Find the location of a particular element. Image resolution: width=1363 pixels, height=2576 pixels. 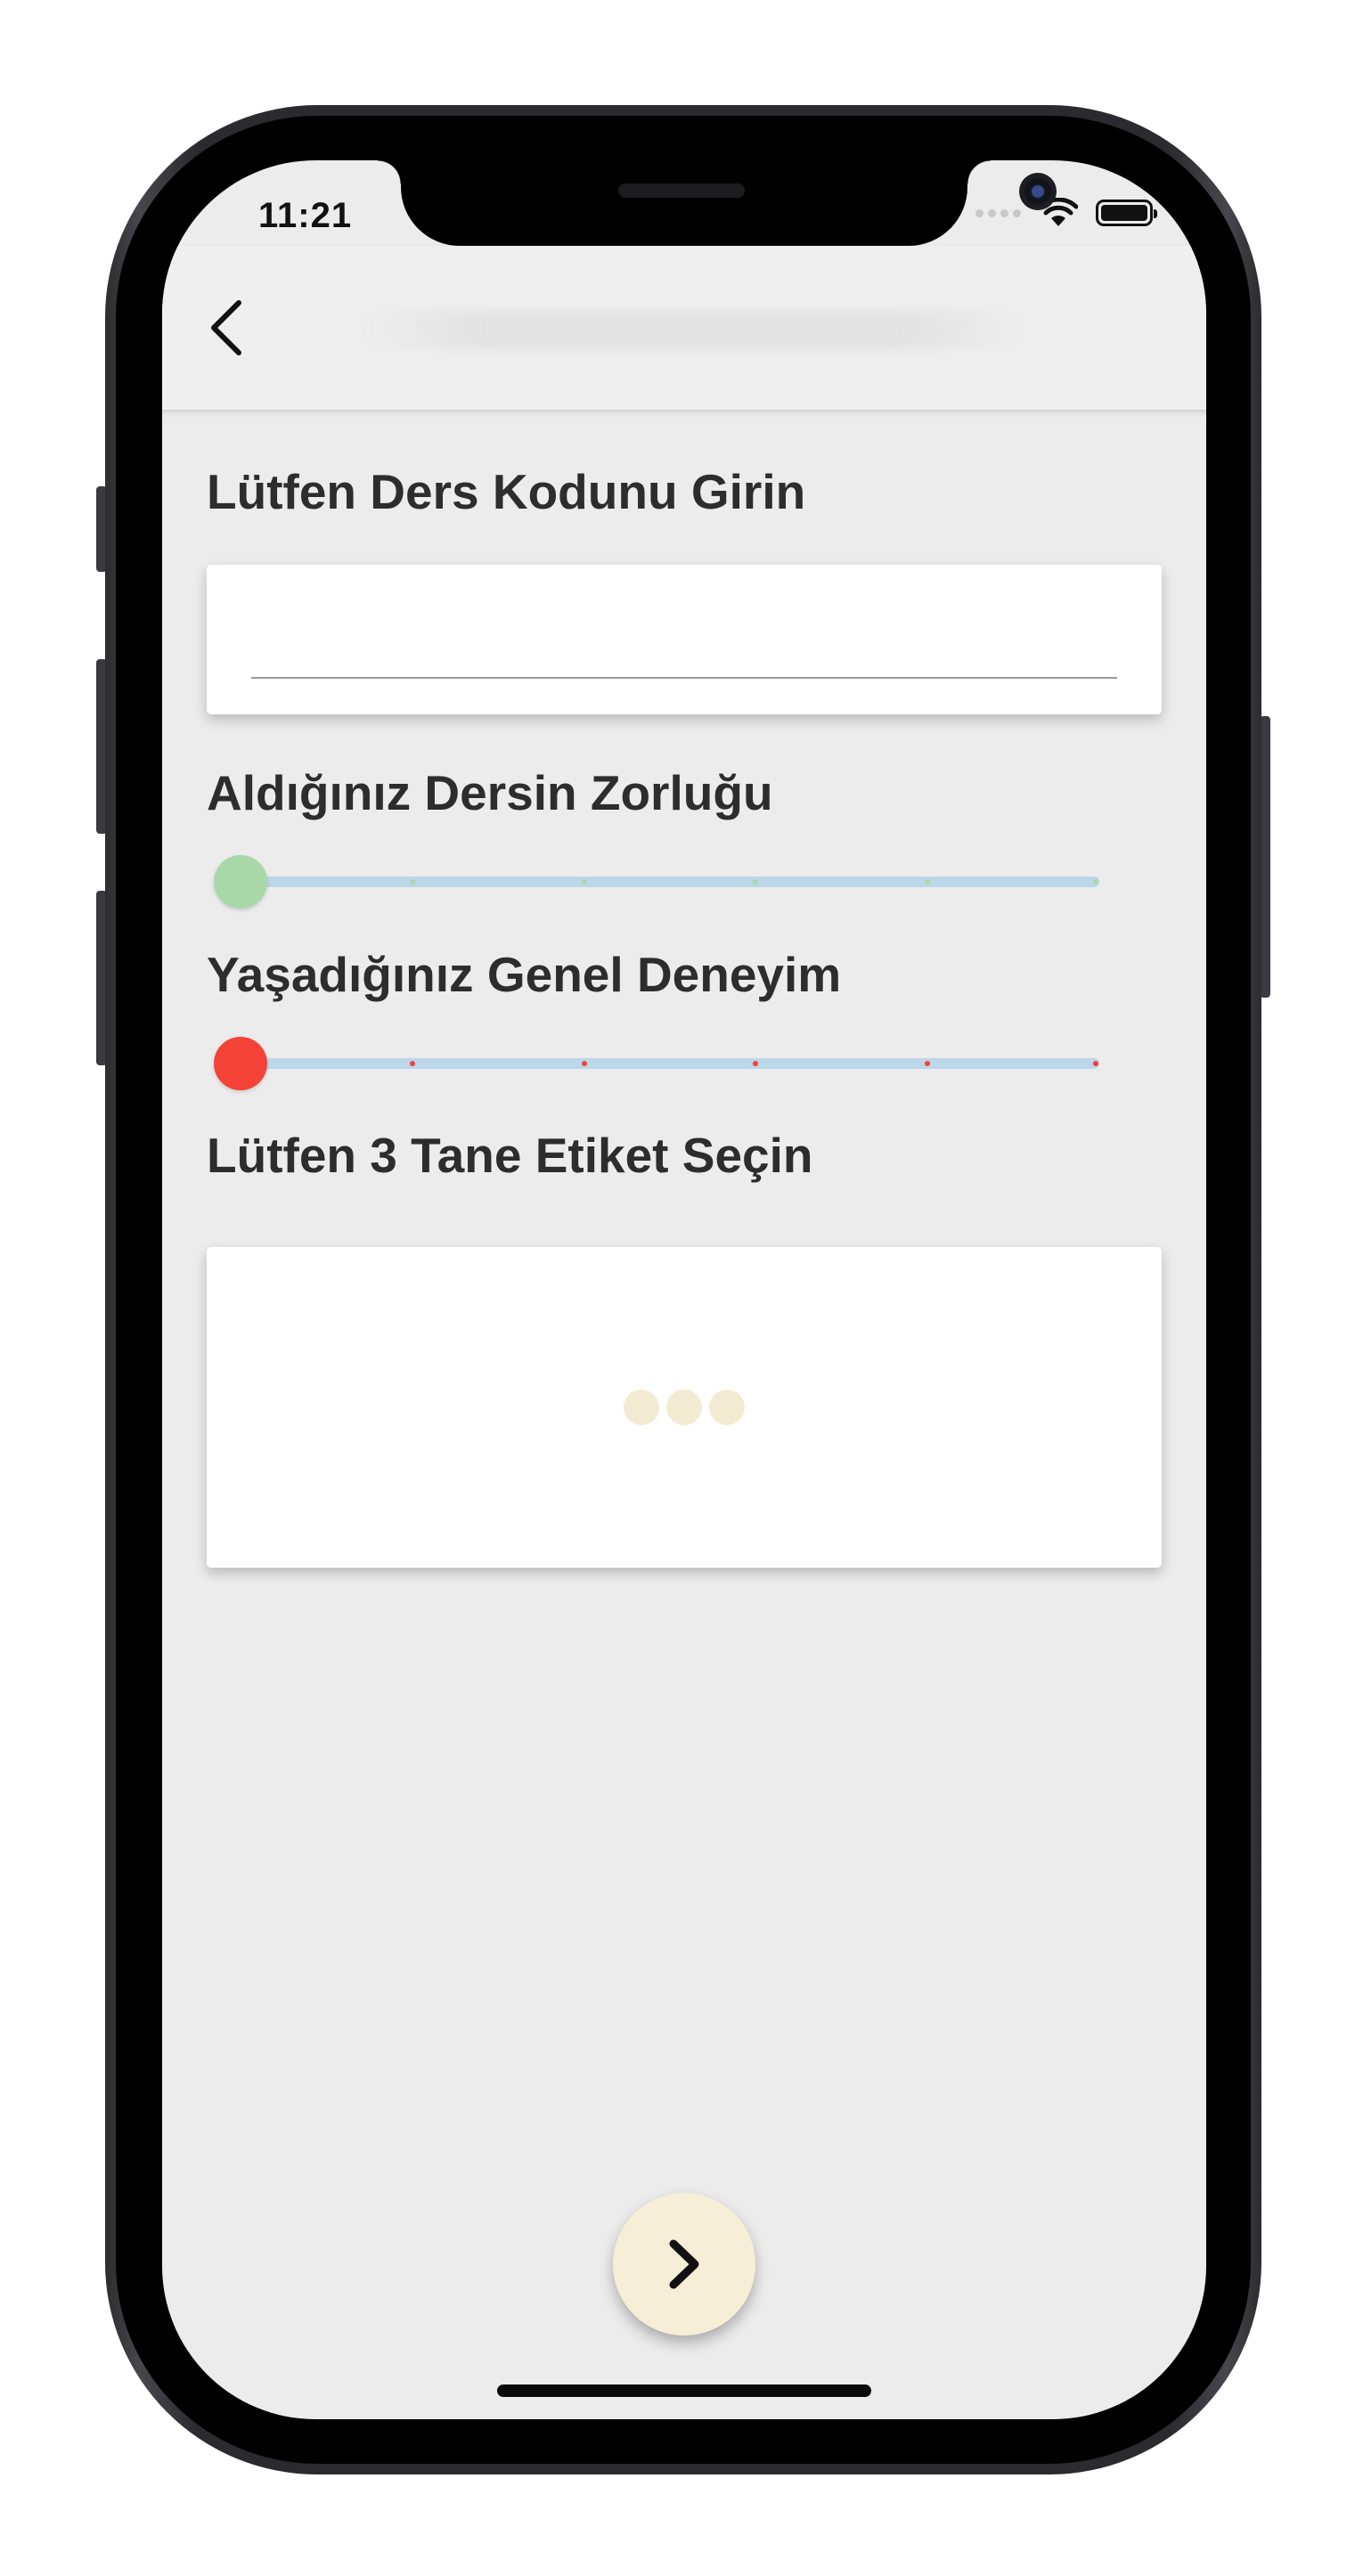

course-code-label: Lütfen Ders Kodunu Girin is located at coordinates (507, 492).